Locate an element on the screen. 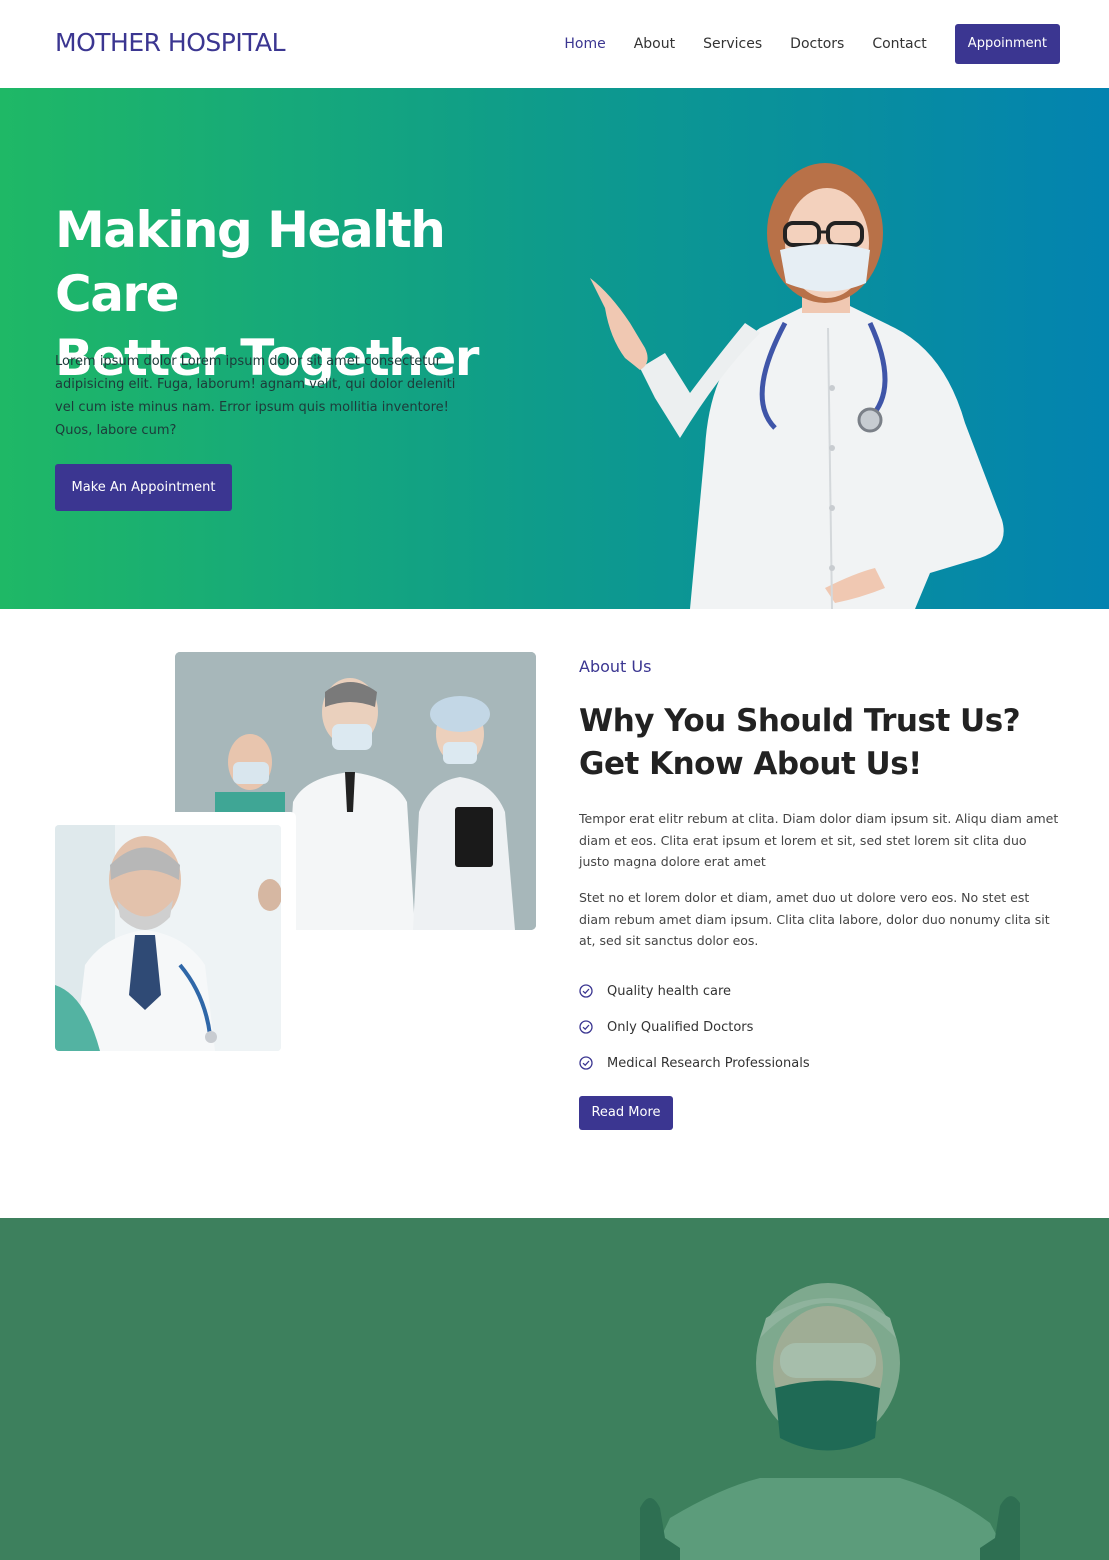 Image resolution: width=1109 pixels, height=1560 pixels. checklist-item: Quality health care is located at coordinates (694, 991).